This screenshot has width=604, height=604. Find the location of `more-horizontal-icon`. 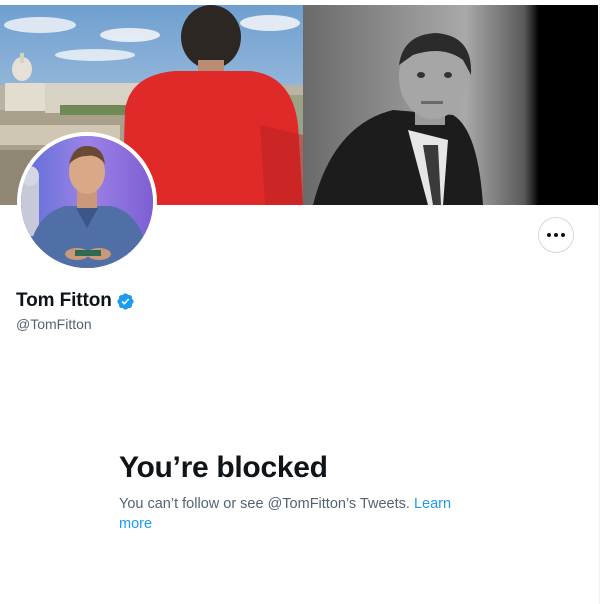

more-horizontal-icon is located at coordinates (556, 235).